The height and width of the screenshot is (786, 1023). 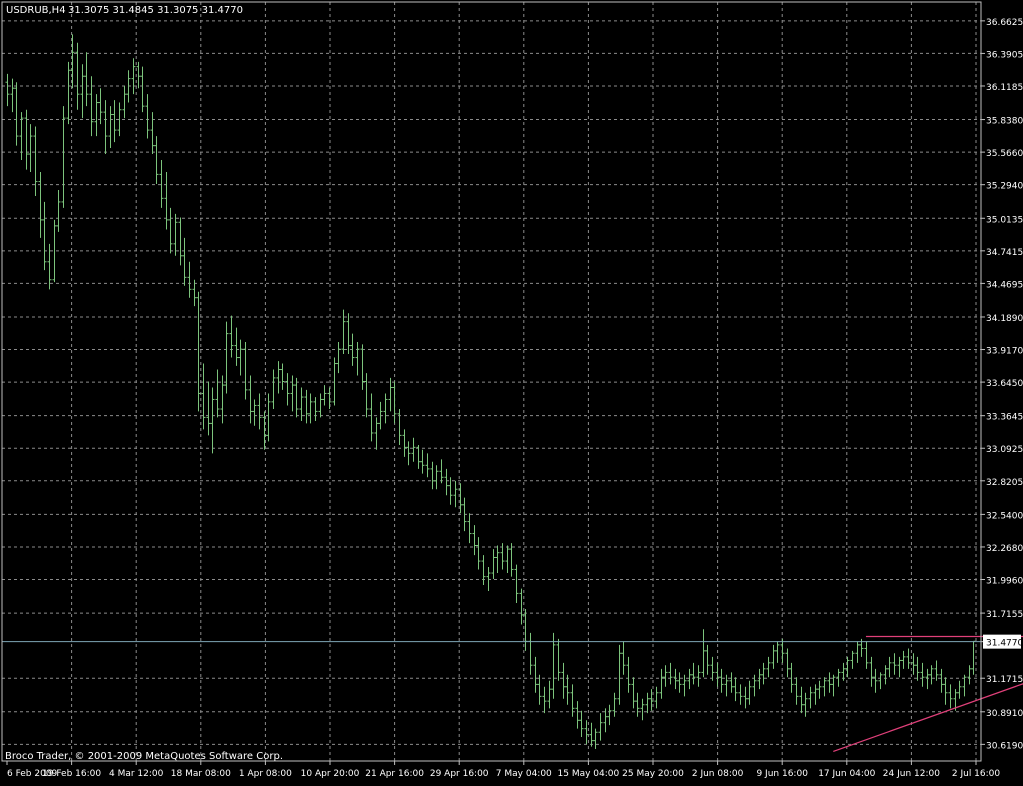 What do you see at coordinates (155, 10) in the screenshot?
I see `ohlc-readout: 31.3075 31.4845 31.3075 31.4770` at bounding box center [155, 10].